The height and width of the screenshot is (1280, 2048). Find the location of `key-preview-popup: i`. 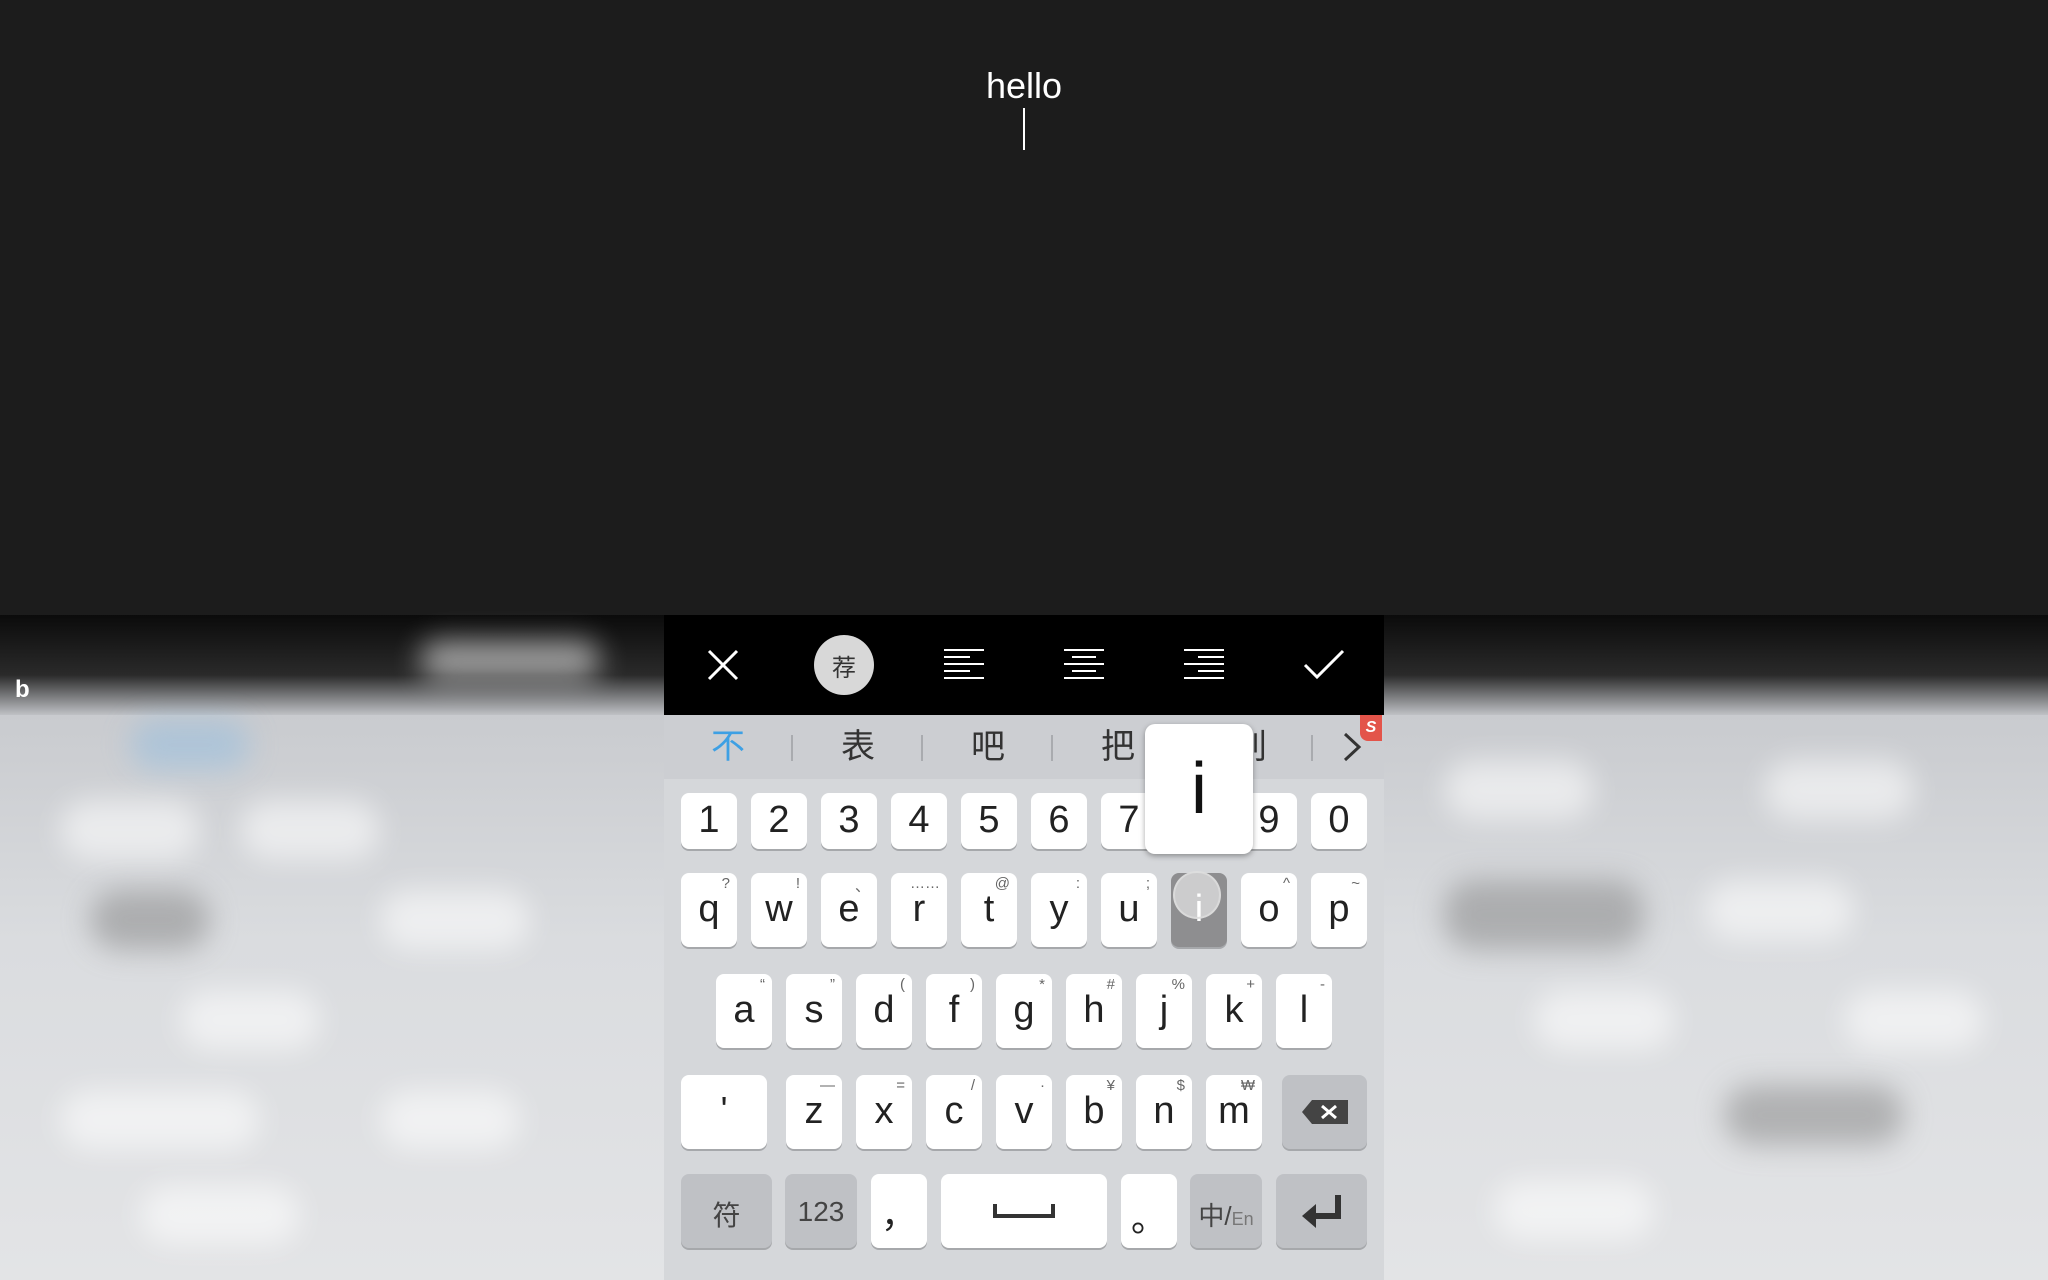

key-preview-popup: i is located at coordinates (1199, 789).